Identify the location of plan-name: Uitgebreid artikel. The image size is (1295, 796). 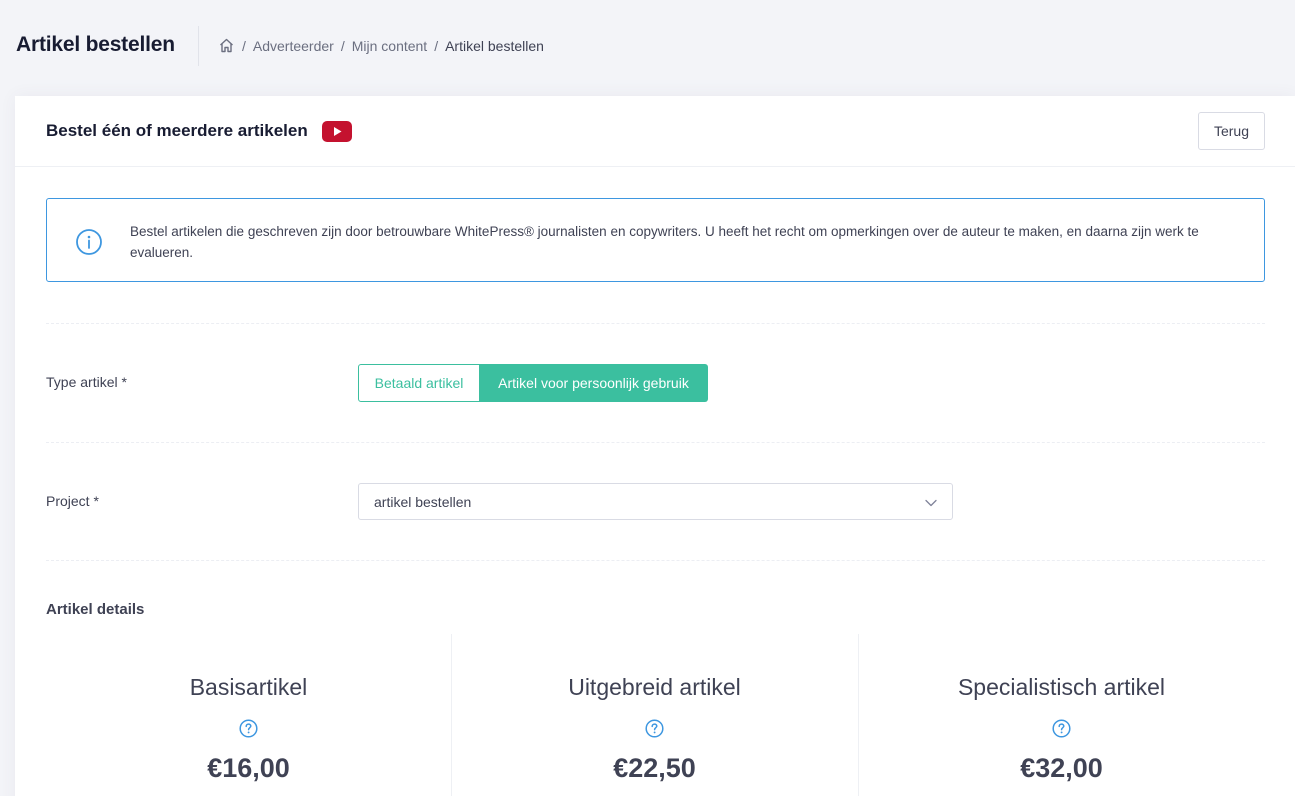
(654, 687).